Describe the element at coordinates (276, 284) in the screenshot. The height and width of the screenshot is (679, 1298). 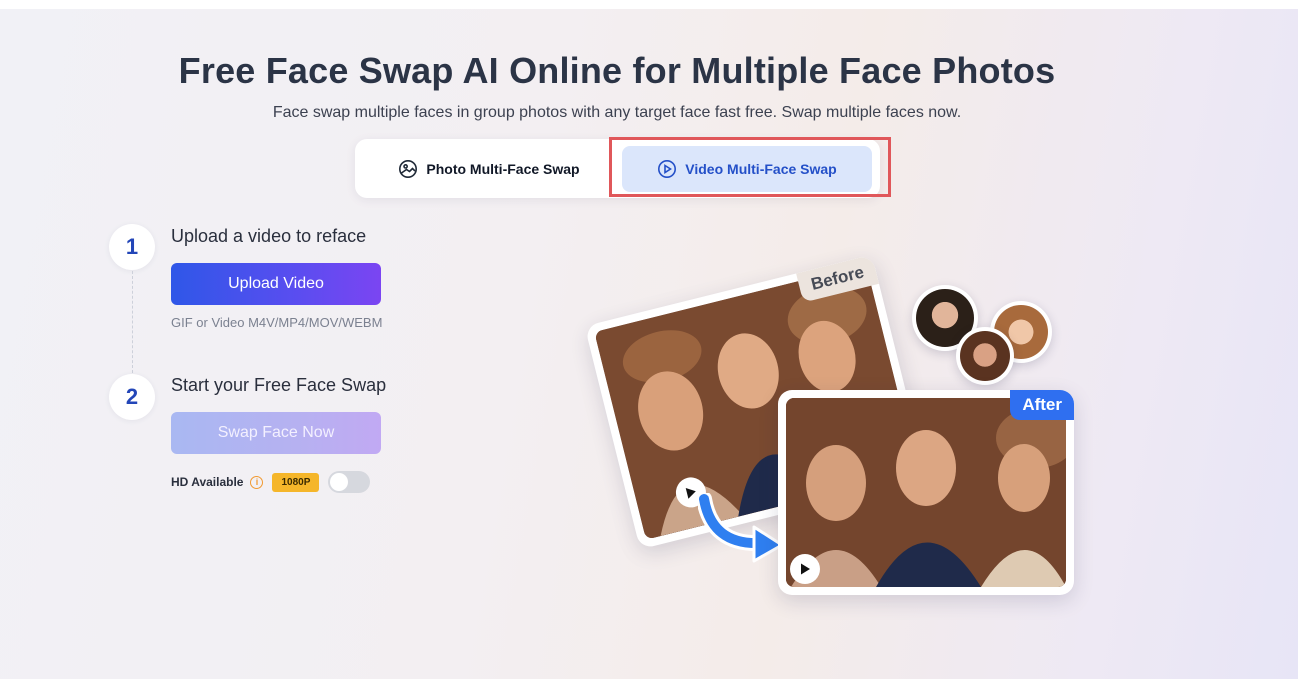
I see `upload-video-button: Upload Video` at that location.